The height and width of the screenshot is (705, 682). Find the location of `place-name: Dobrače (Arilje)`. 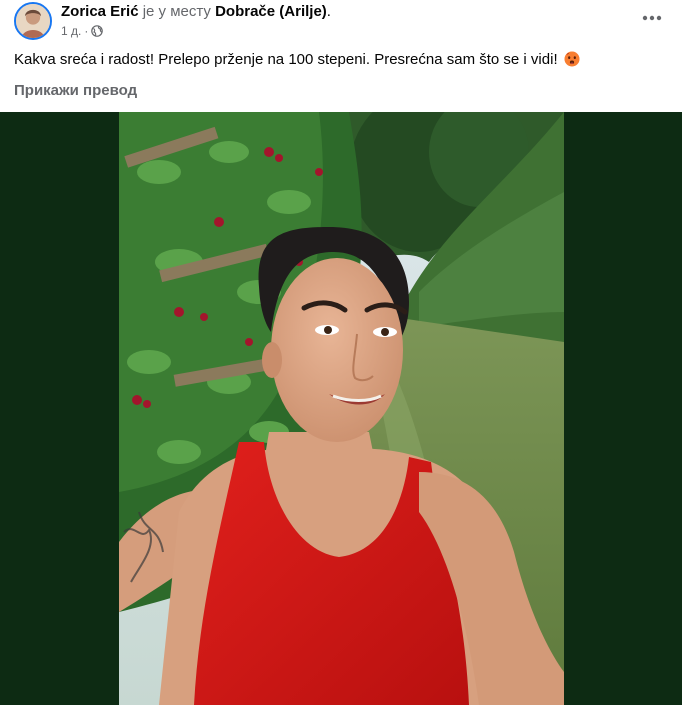

place-name: Dobrače (Arilje) is located at coordinates (271, 11).